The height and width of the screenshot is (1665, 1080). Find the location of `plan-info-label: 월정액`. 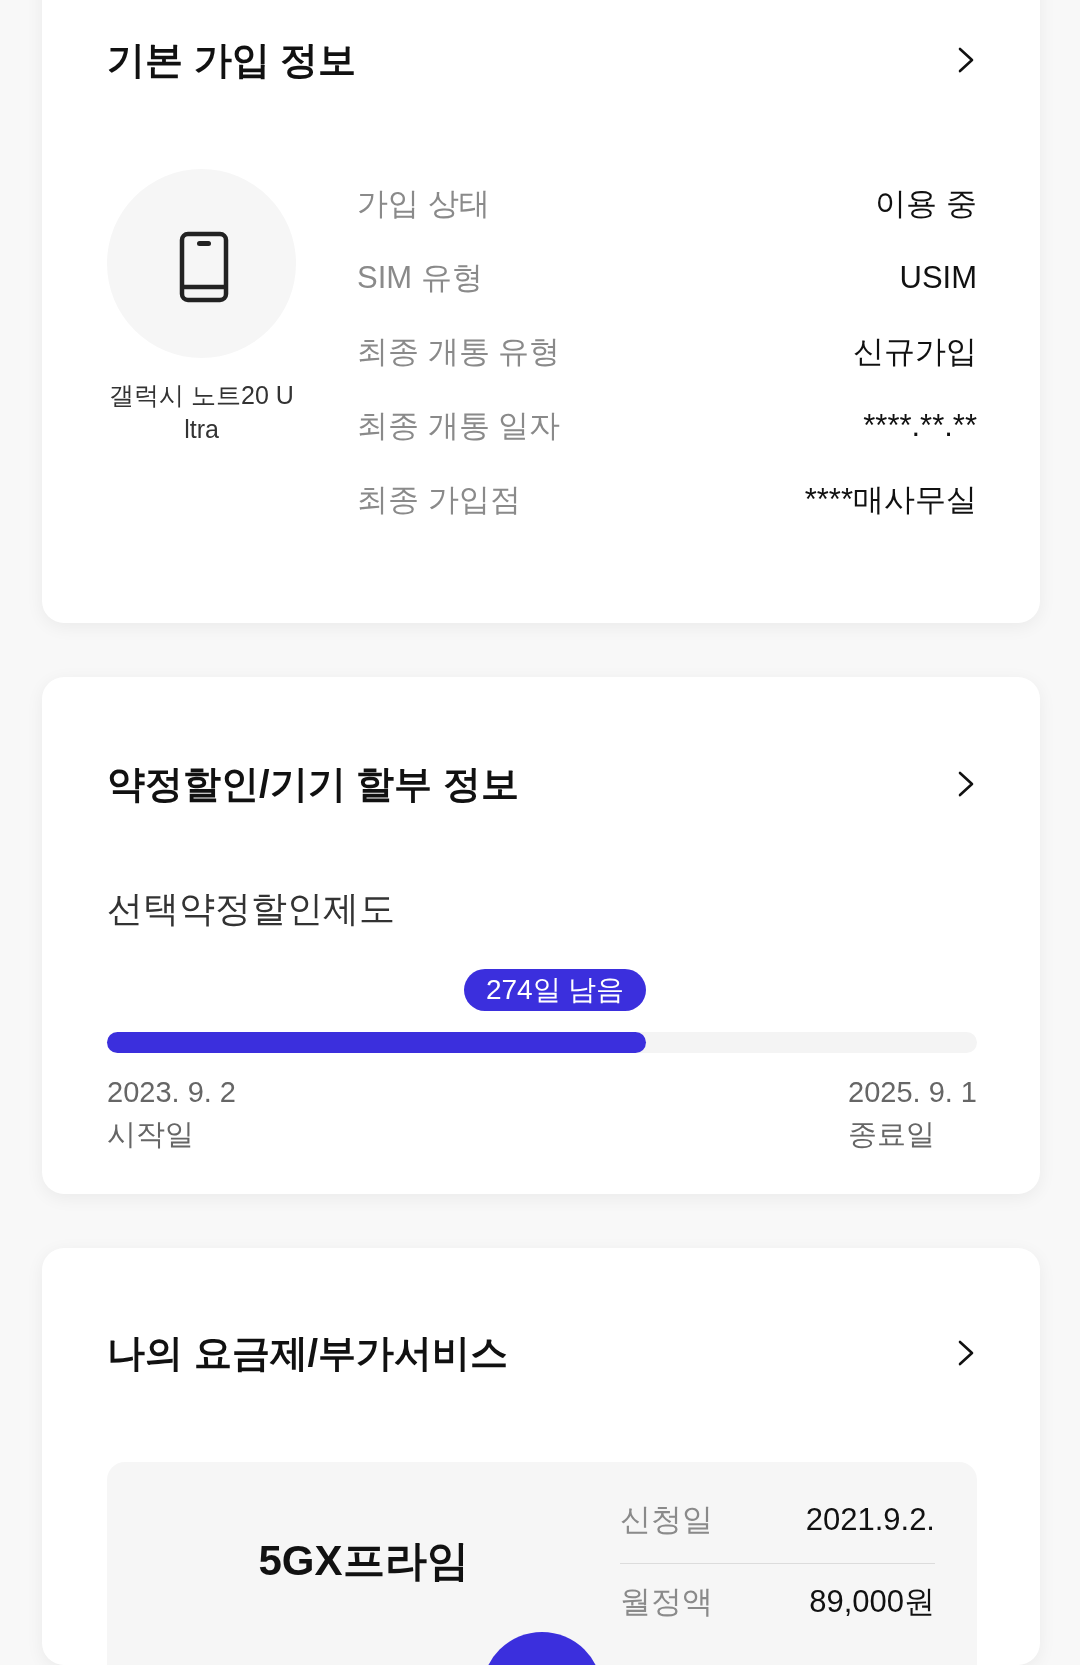

plan-info-label: 월정액 is located at coordinates (666, 1602).